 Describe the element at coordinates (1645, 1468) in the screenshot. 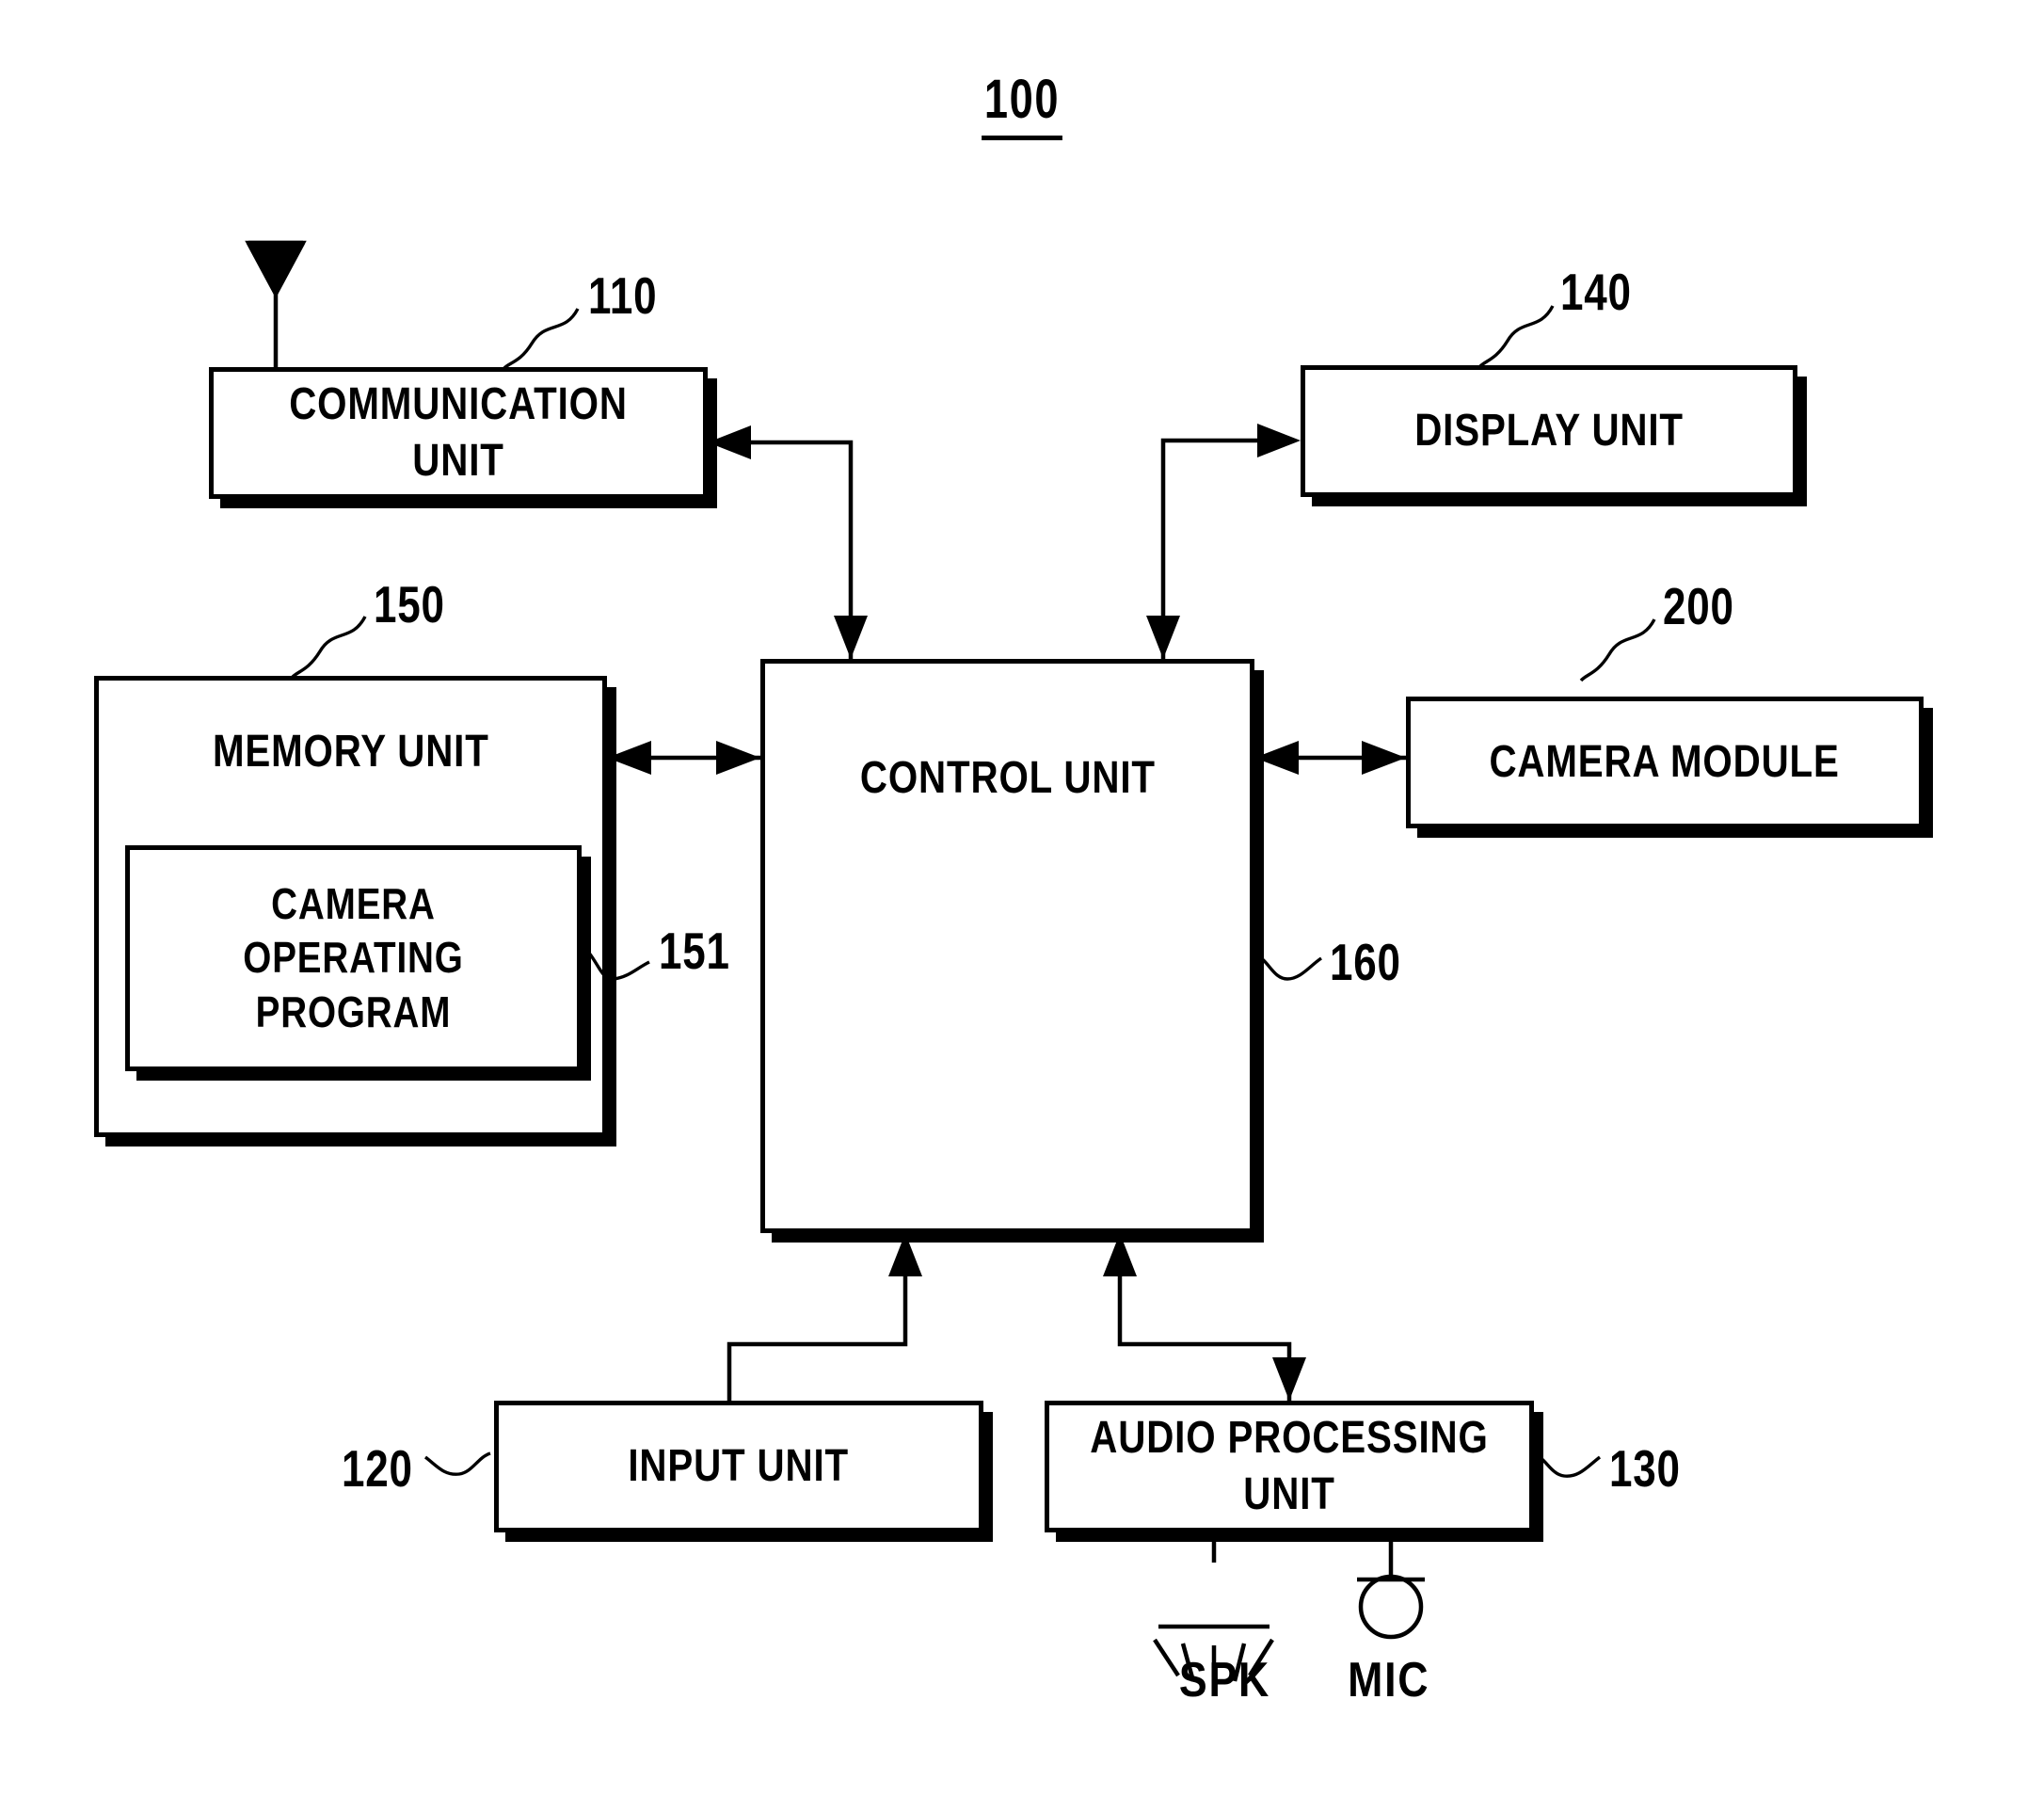

I see `ref-130: 130` at that location.